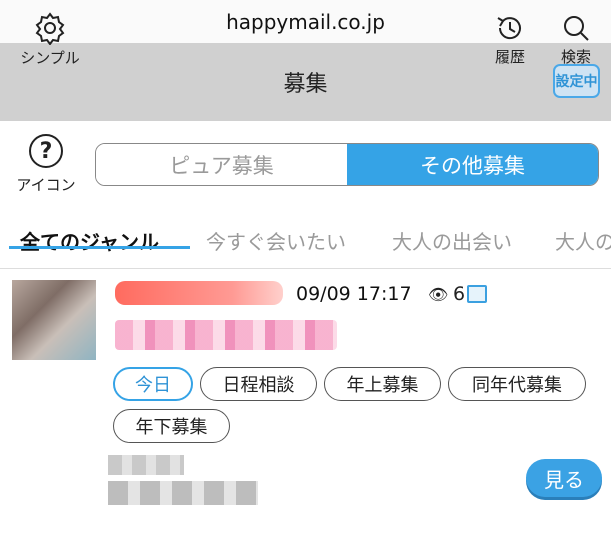 The width and height of the screenshot is (611, 533). What do you see at coordinates (183, 493) in the screenshot?
I see `location-info-redacted` at bounding box center [183, 493].